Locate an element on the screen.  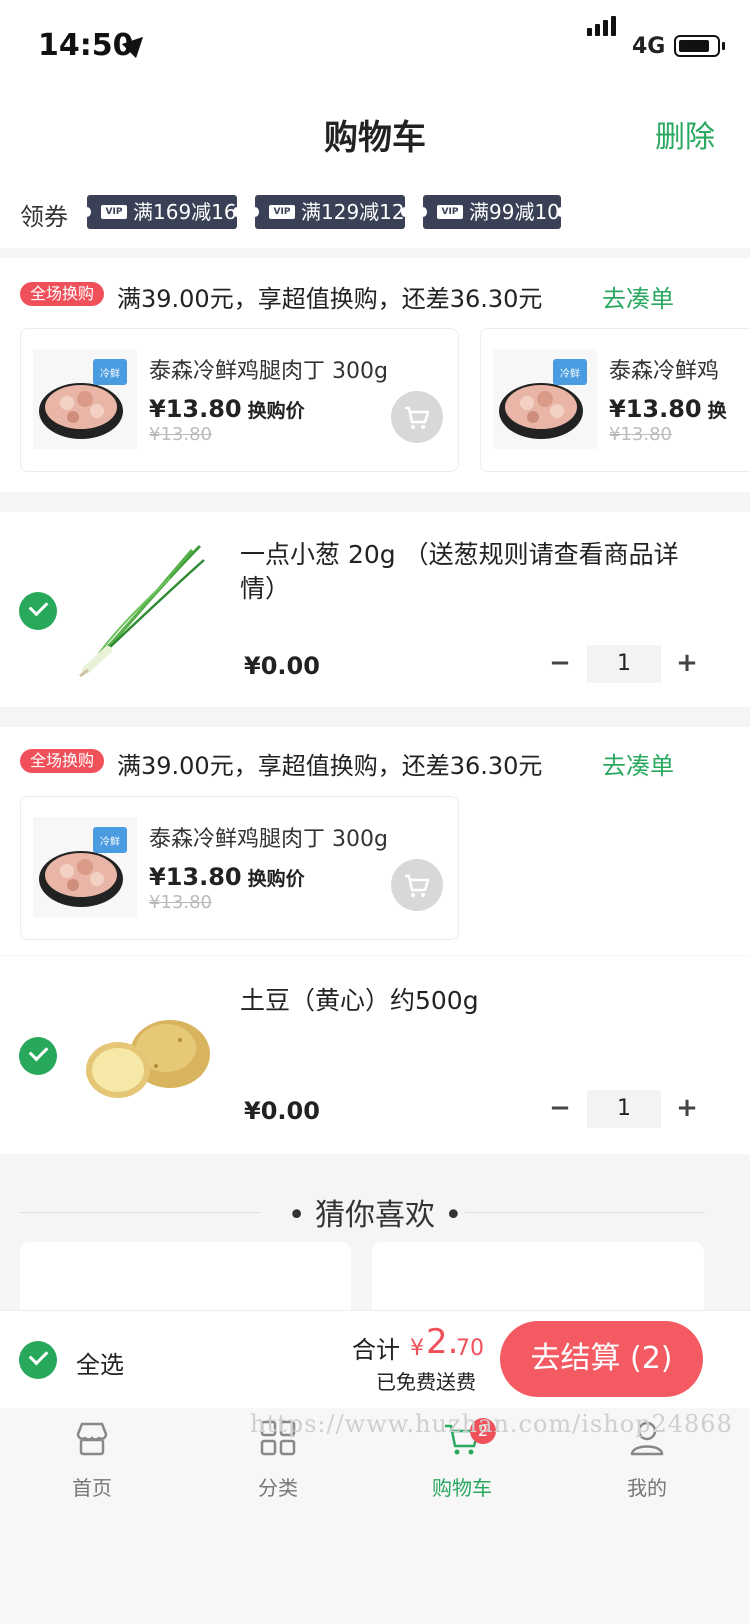
potato-product-image is located at coordinates (148, 1059).